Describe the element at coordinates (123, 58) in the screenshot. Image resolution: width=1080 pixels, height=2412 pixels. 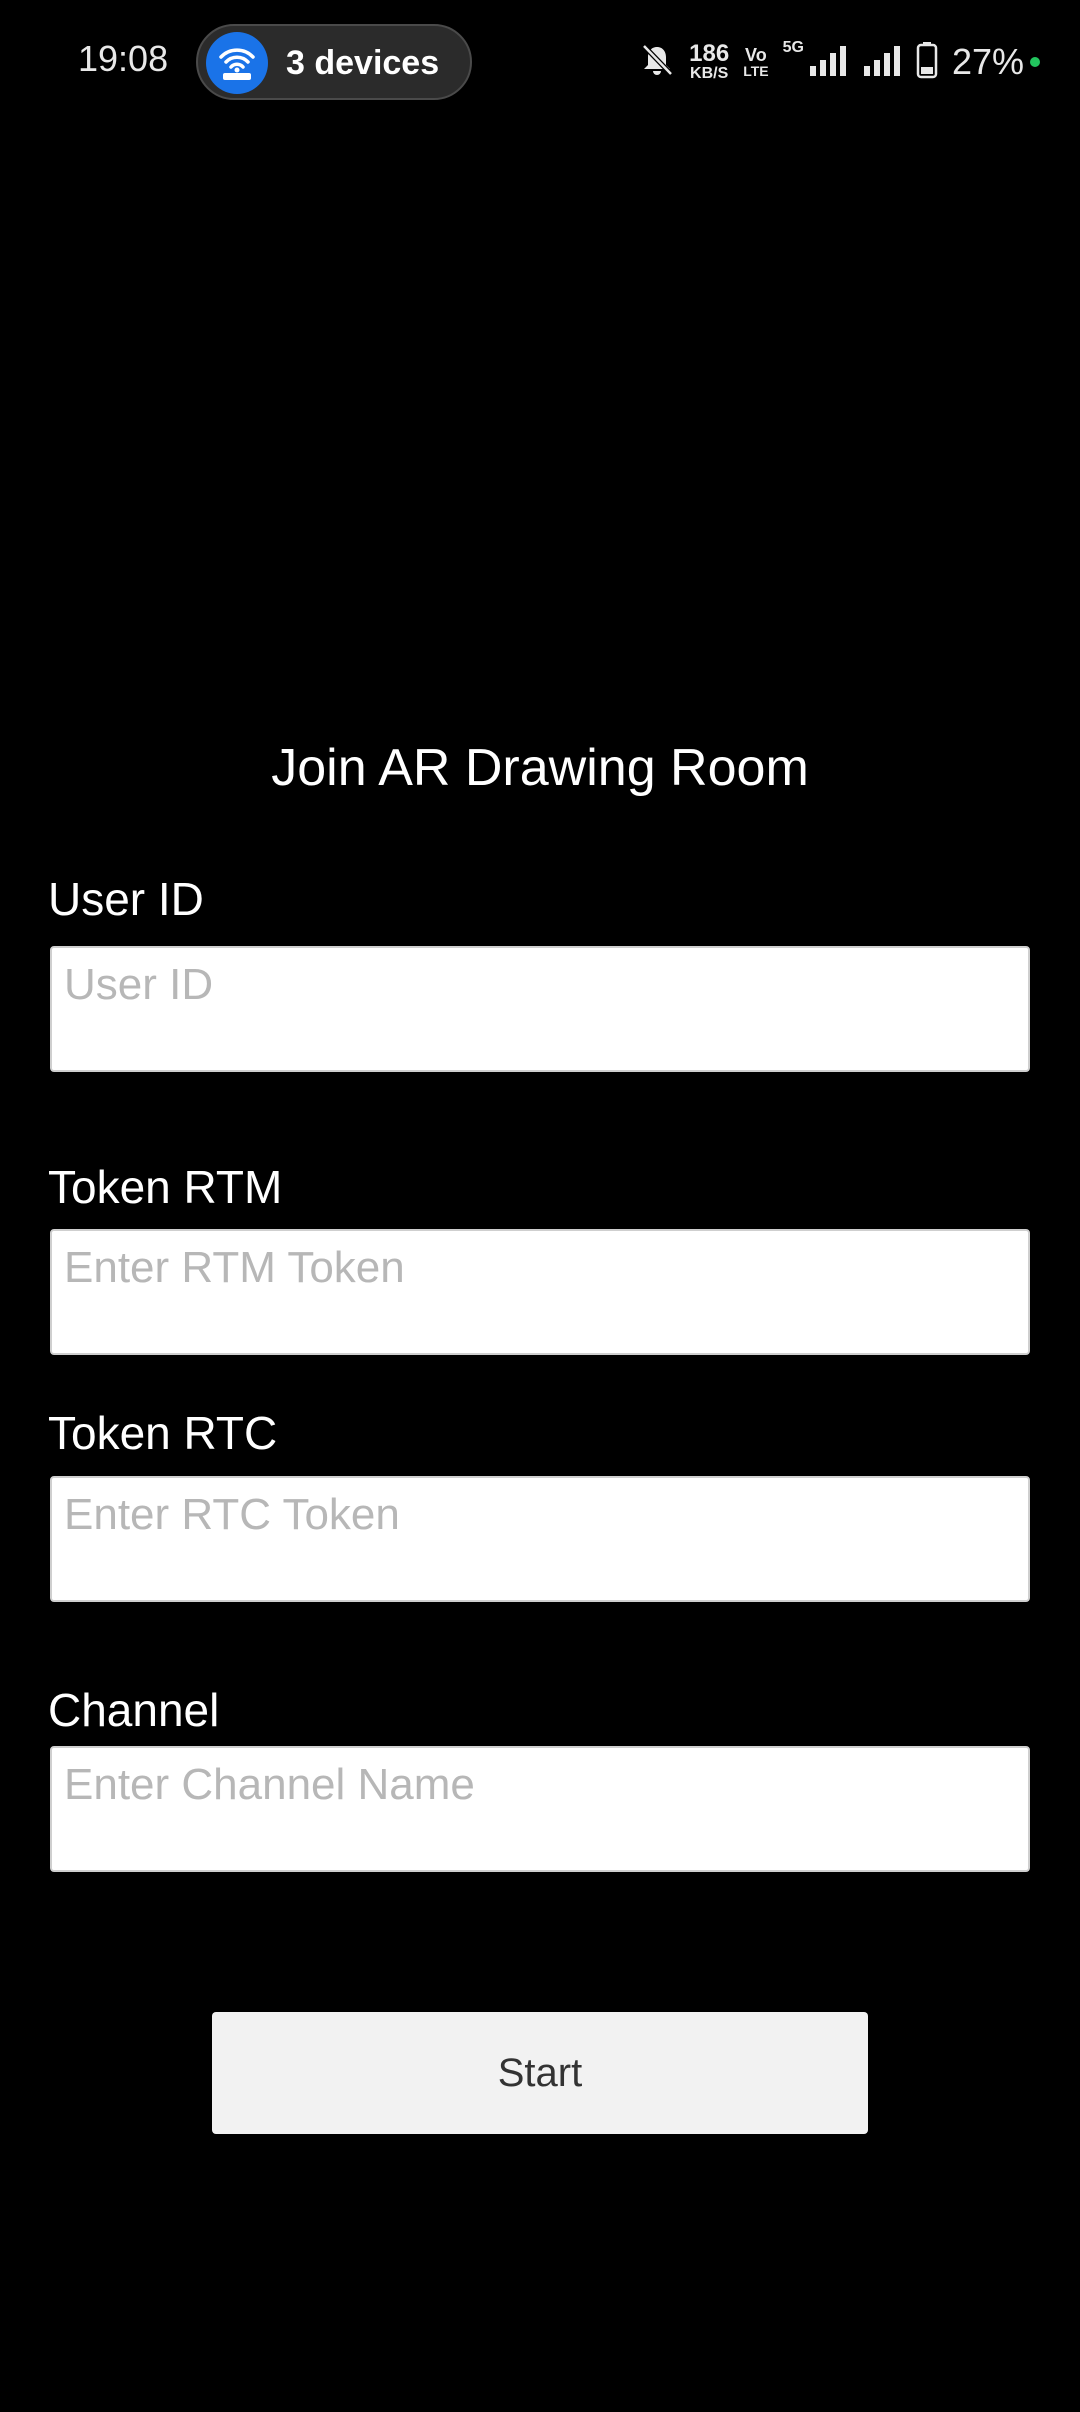
I see `status-time: 19:08` at that location.